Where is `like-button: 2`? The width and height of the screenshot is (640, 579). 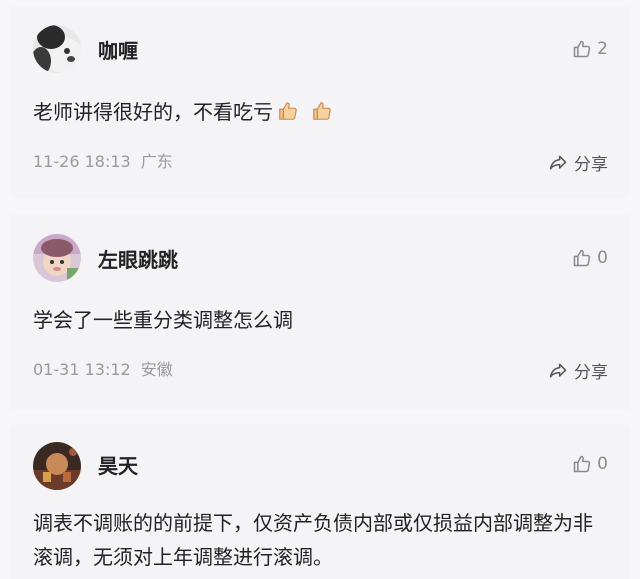
like-button: 2 is located at coordinates (590, 49).